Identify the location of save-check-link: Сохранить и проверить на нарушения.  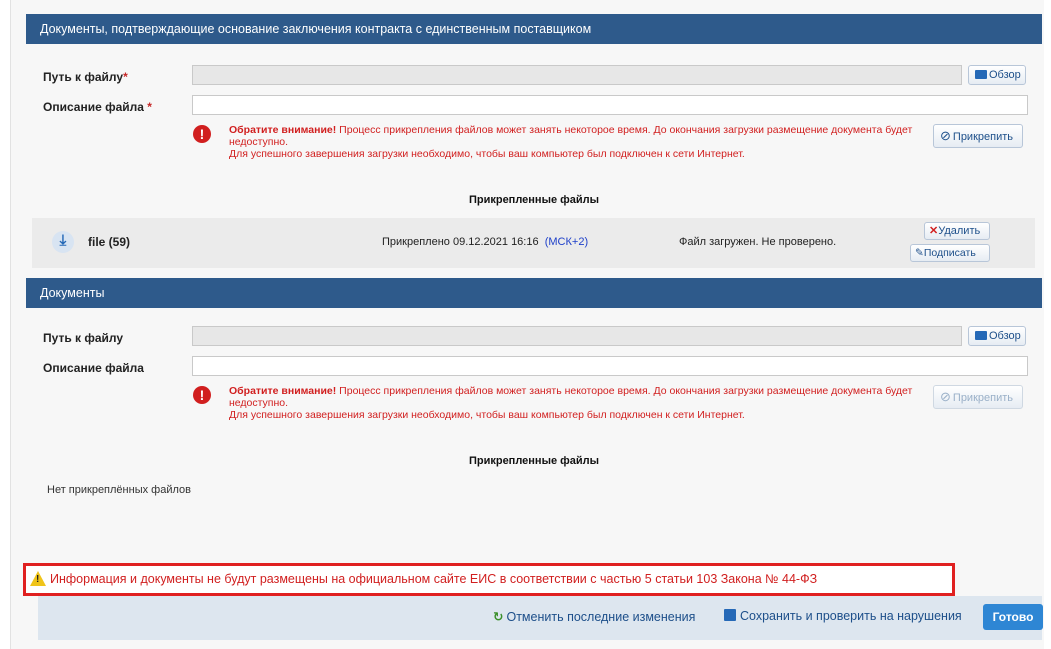
(843, 616).